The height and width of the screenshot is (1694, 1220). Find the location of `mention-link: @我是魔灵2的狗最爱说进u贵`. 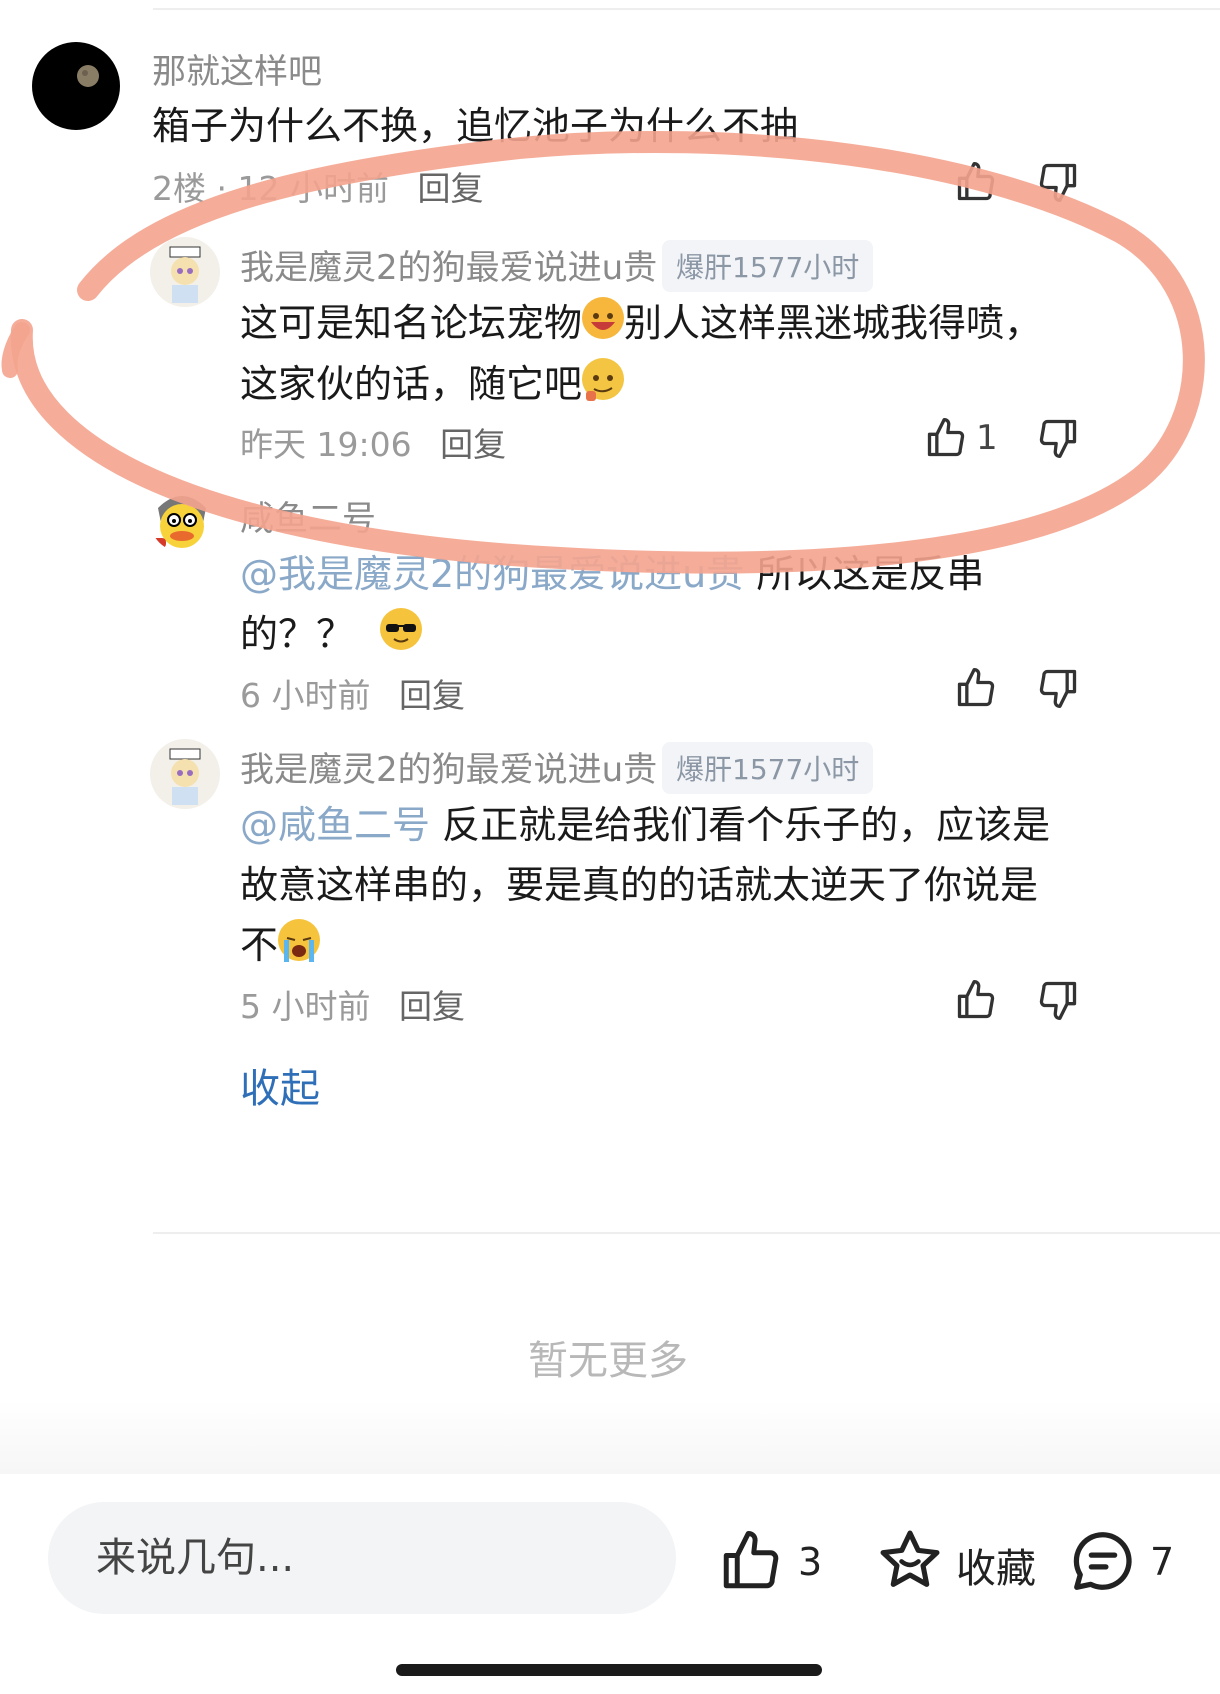

mention-link: @我是魔灵2的狗最爱说进u贵 is located at coordinates (492, 574).